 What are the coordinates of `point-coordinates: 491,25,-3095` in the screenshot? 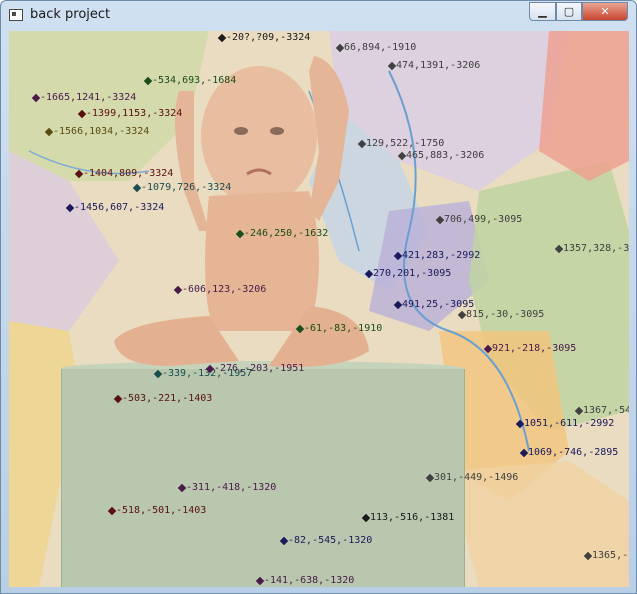 It's located at (438, 304).